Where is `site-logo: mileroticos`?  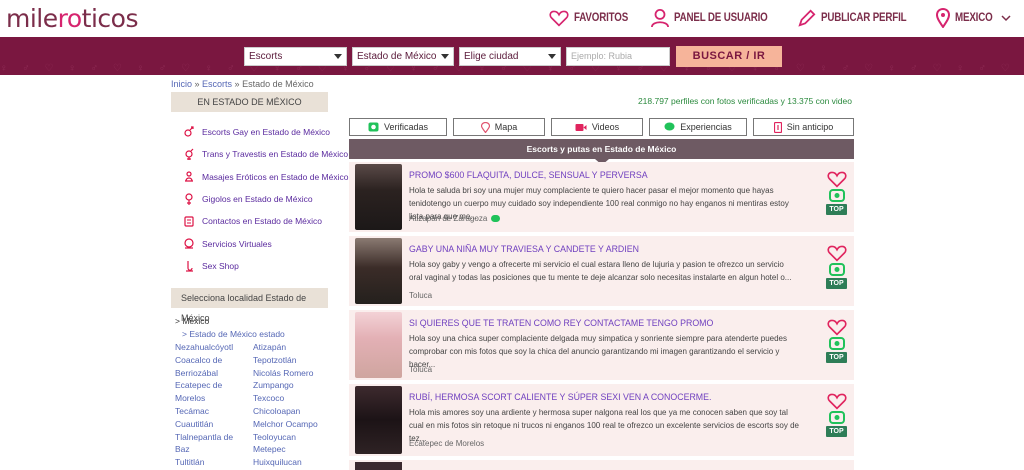 site-logo: mileroticos is located at coordinates (72, 18).